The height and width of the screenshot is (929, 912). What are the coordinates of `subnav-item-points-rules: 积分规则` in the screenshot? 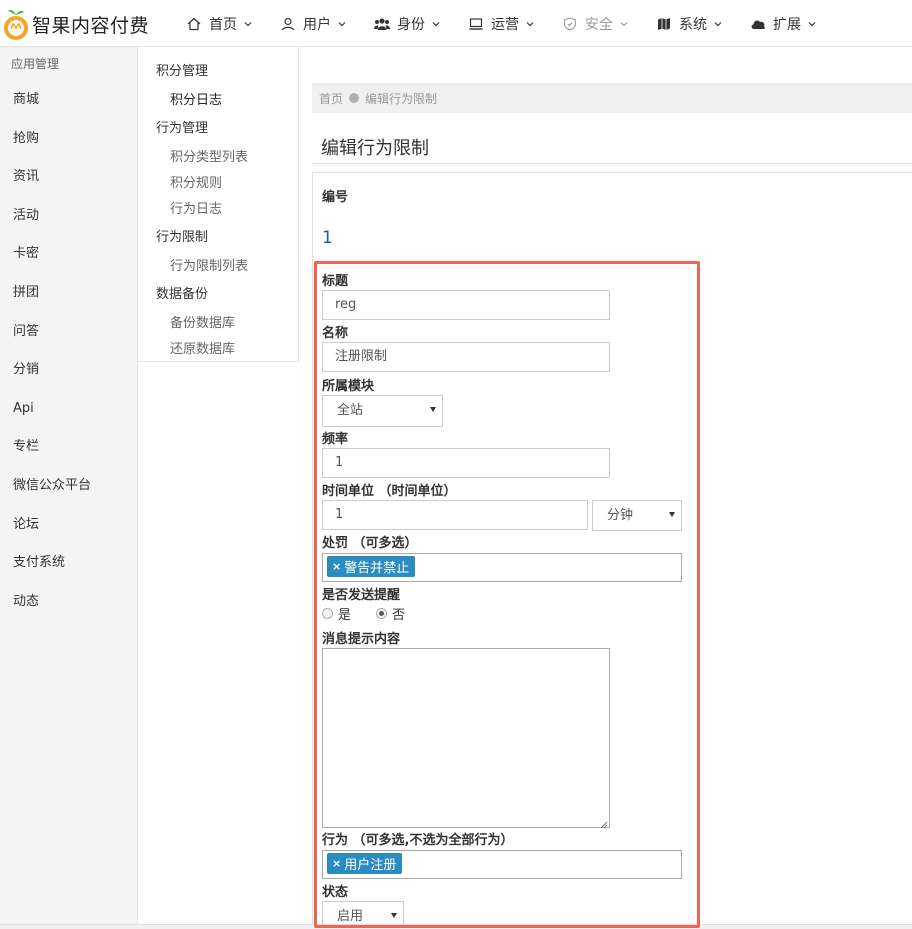 It's located at (196, 181).